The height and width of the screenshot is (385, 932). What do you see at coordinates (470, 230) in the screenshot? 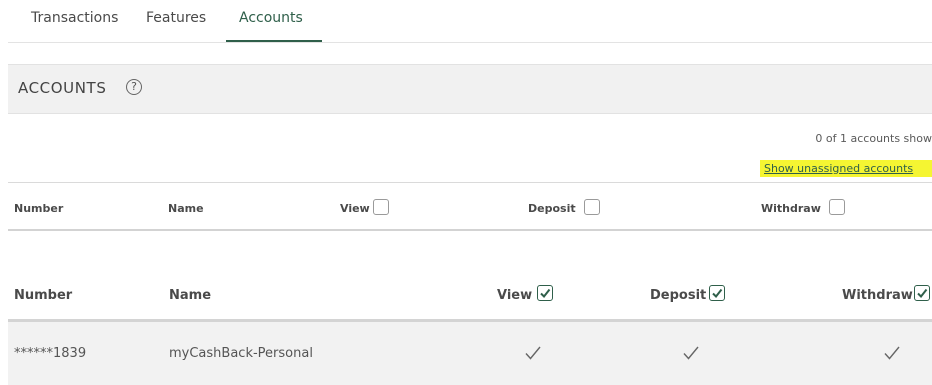
I see `table-header-rule` at bounding box center [470, 230].